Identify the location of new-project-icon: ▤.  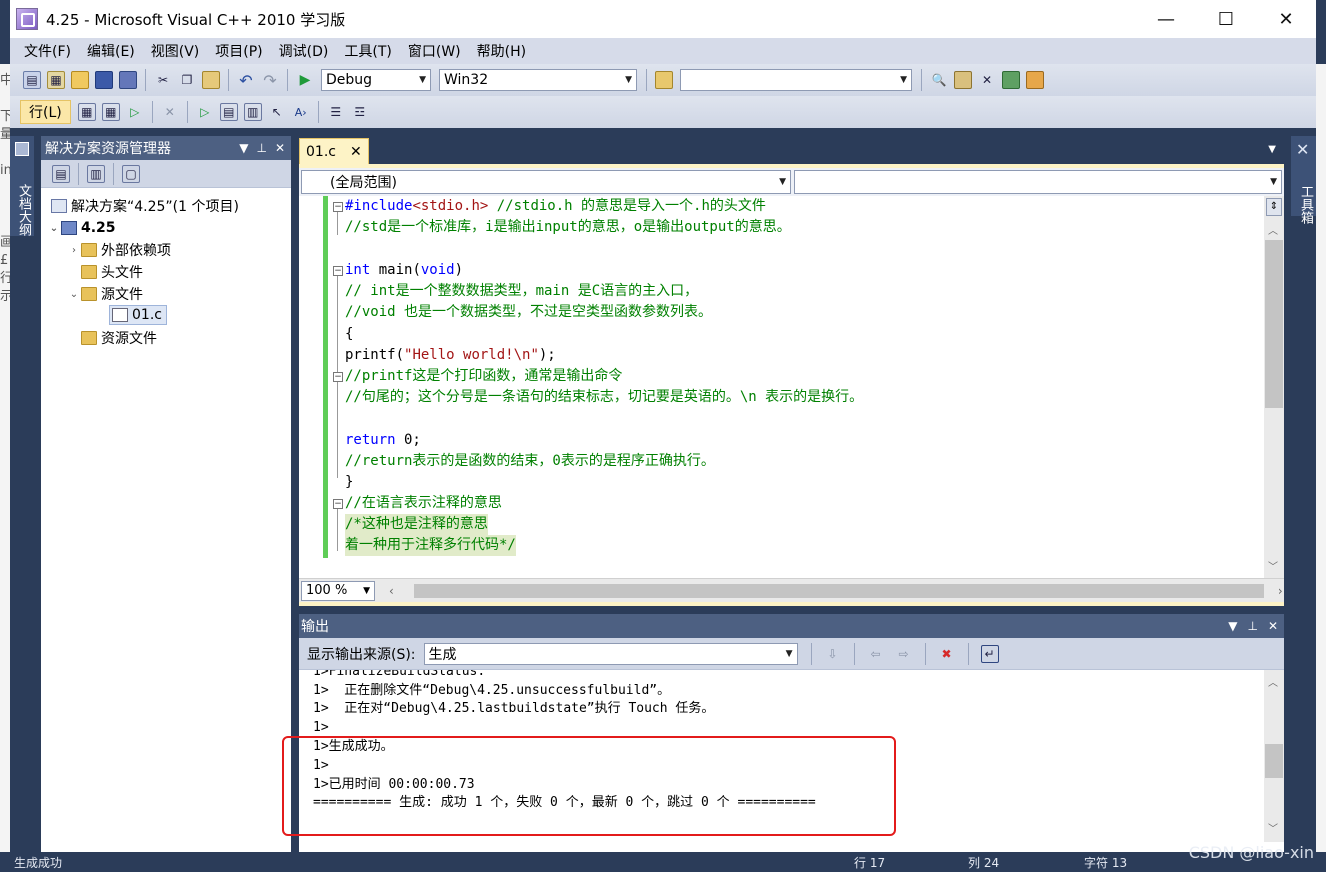
(32, 80).